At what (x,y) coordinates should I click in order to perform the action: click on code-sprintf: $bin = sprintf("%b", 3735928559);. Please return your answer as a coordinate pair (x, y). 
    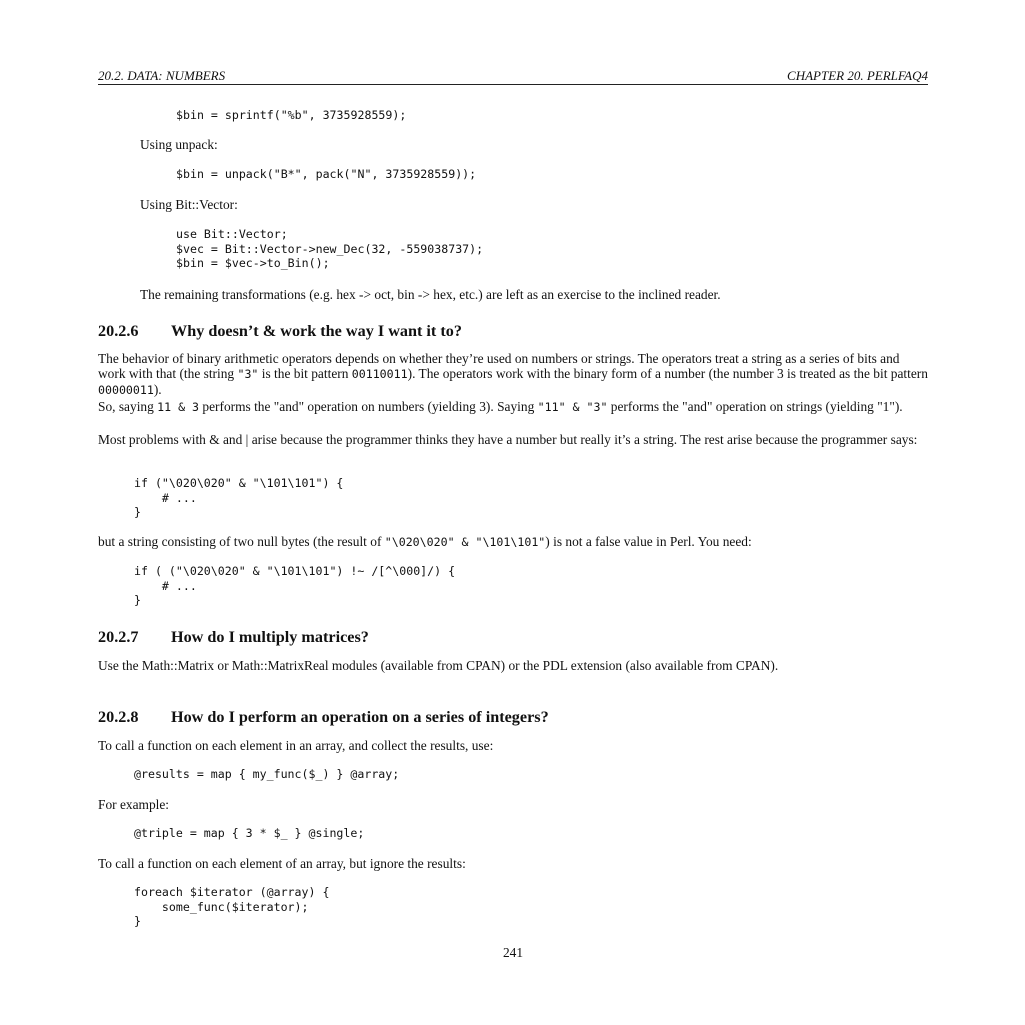
    Looking at the image, I should click on (291, 115).